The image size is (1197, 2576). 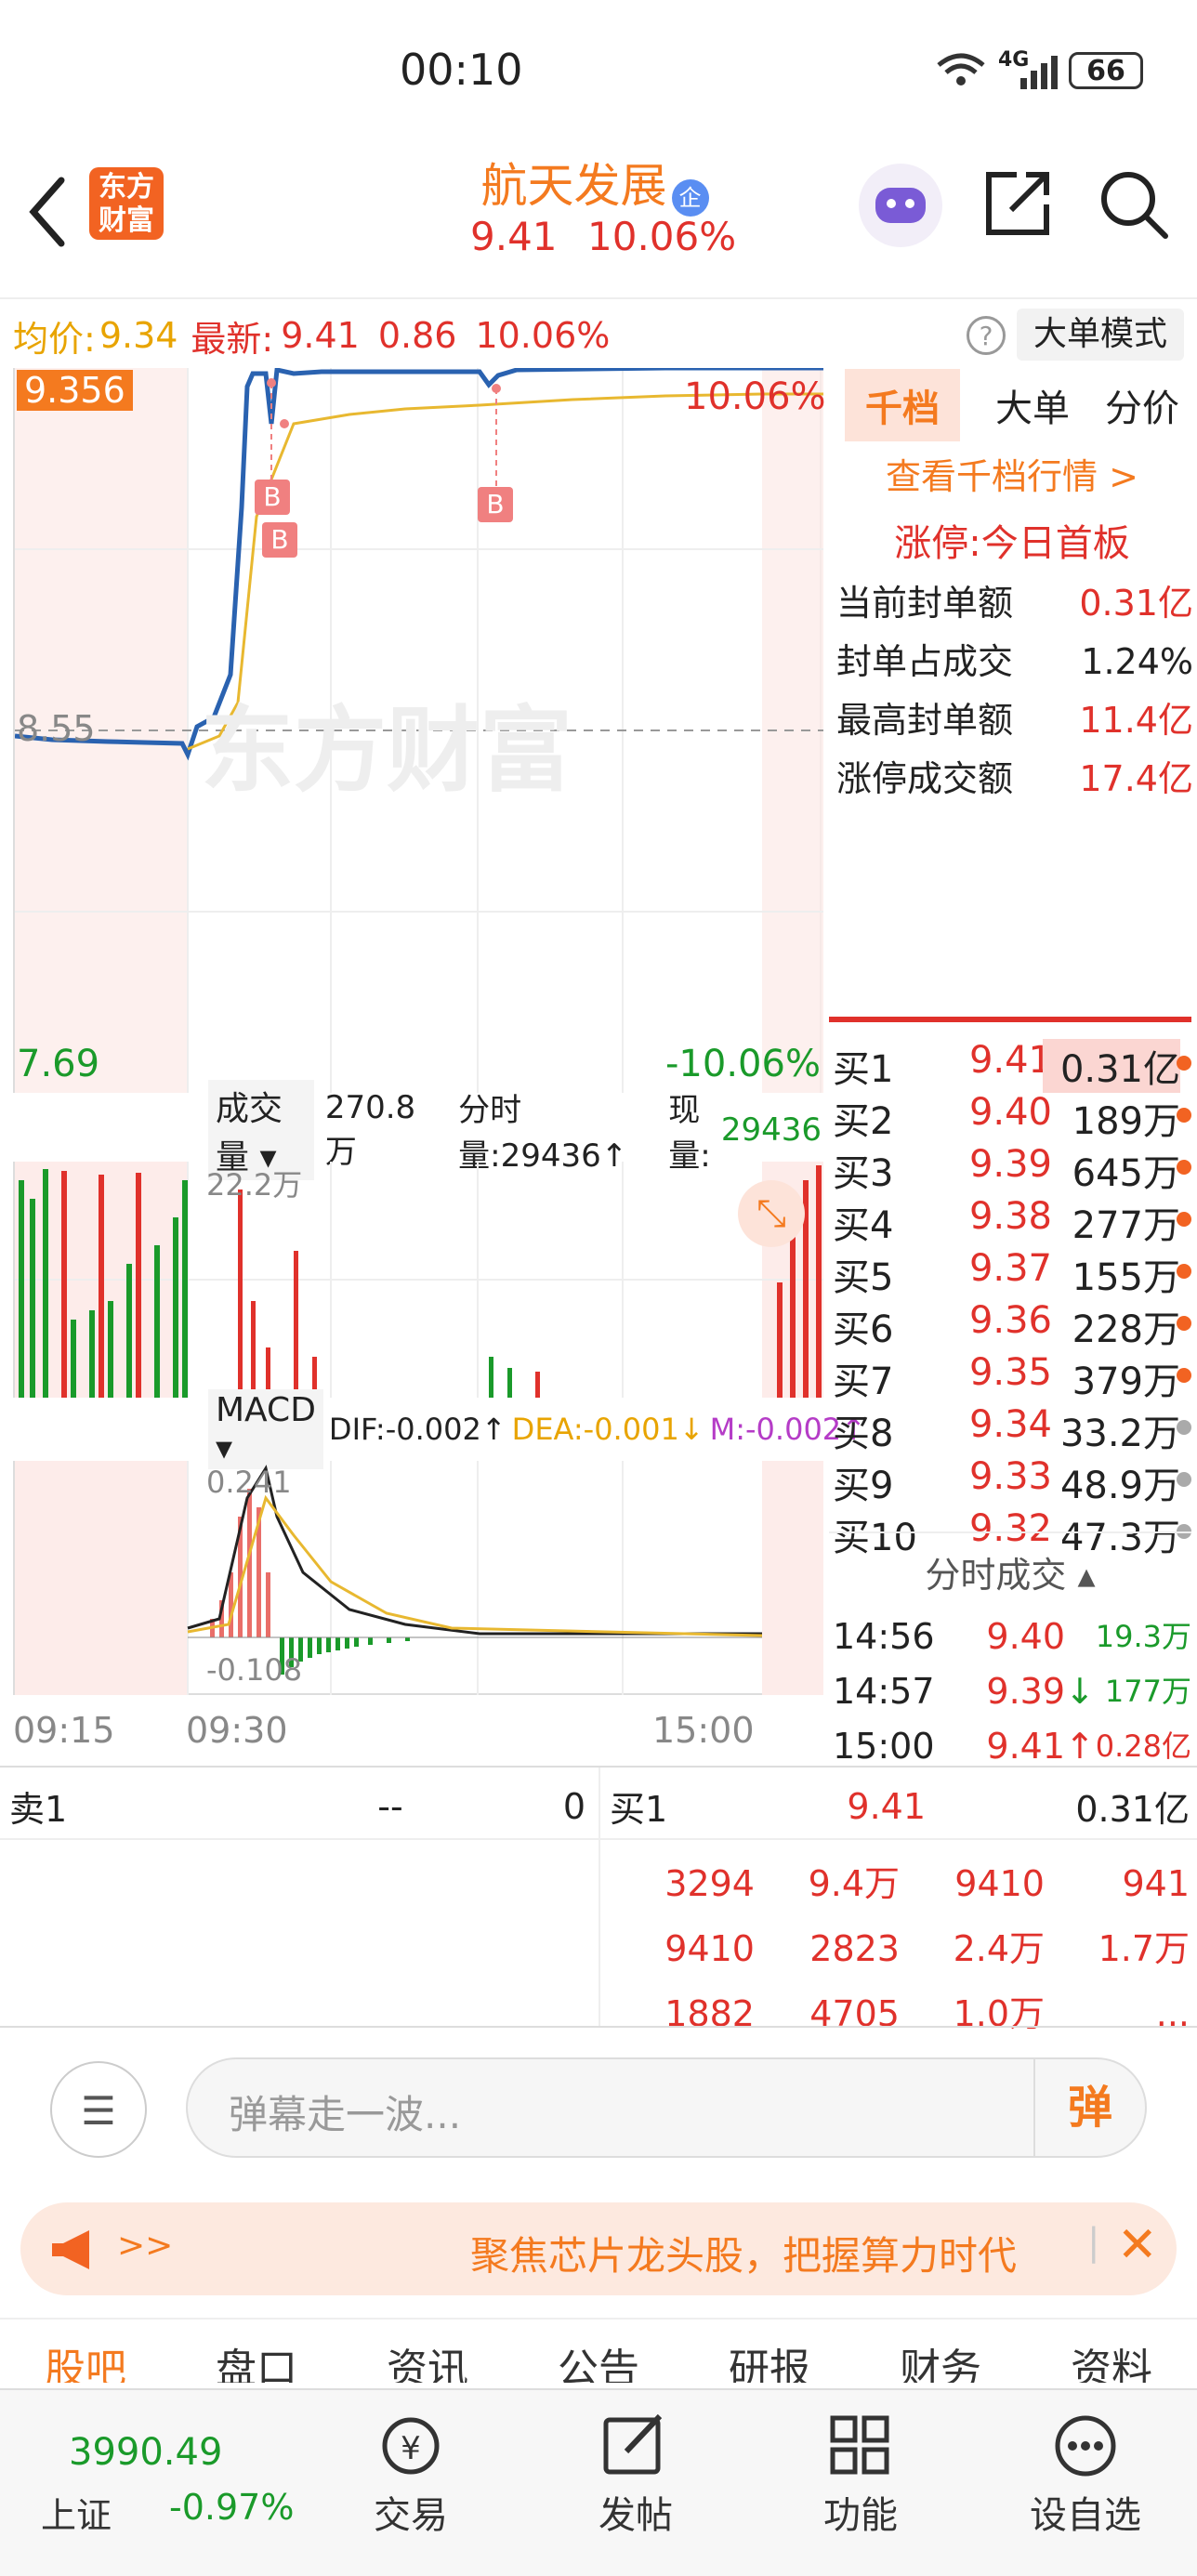 What do you see at coordinates (1156, 1883) in the screenshot?
I see `queue-cell: 941` at bounding box center [1156, 1883].